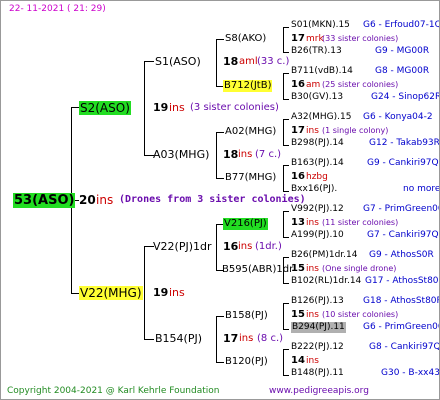 The width and height of the screenshot is (440, 400). What do you see at coordinates (410, 373) in the screenshot?
I see `gen4-lineage: G30 - B-xx43` at bounding box center [410, 373].